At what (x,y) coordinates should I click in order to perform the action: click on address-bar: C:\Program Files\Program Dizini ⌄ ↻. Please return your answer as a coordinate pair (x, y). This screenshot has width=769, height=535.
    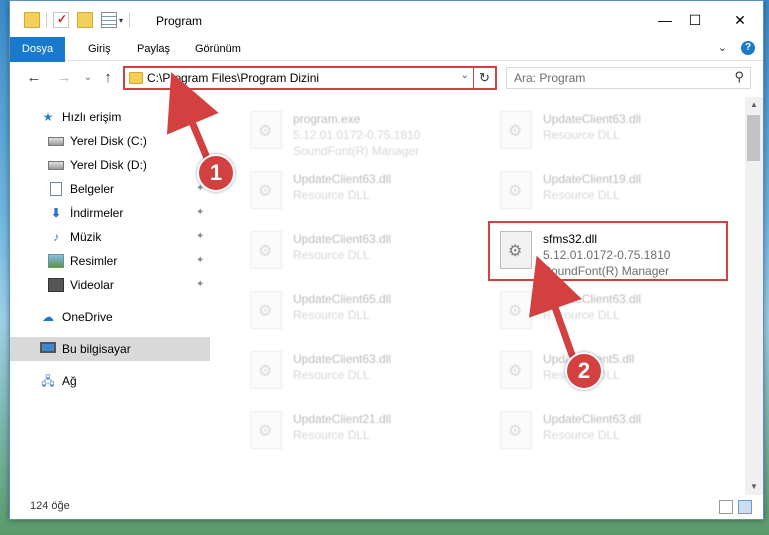
    Looking at the image, I should click on (310, 78).